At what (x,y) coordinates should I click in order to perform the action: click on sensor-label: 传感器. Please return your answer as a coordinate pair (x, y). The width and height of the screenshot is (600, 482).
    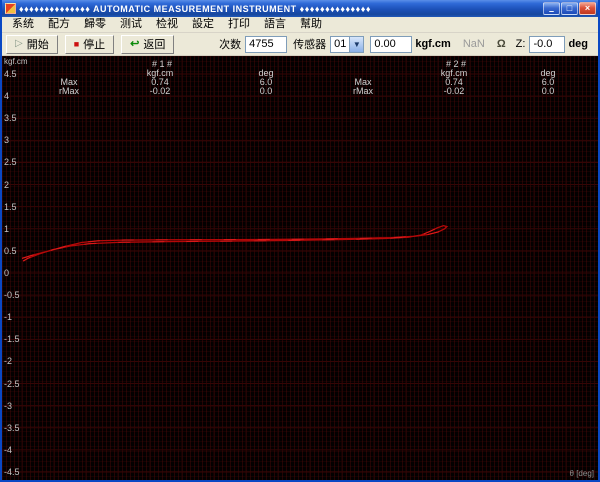
    Looking at the image, I should click on (310, 45).